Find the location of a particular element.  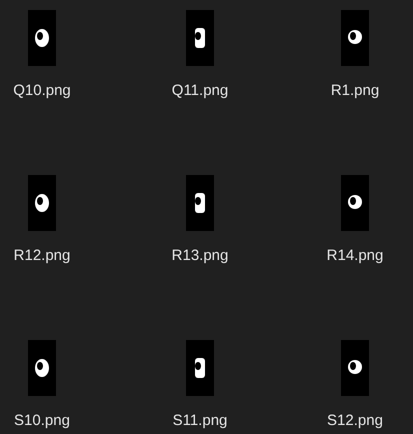

file-name: S12.png is located at coordinates (355, 421).